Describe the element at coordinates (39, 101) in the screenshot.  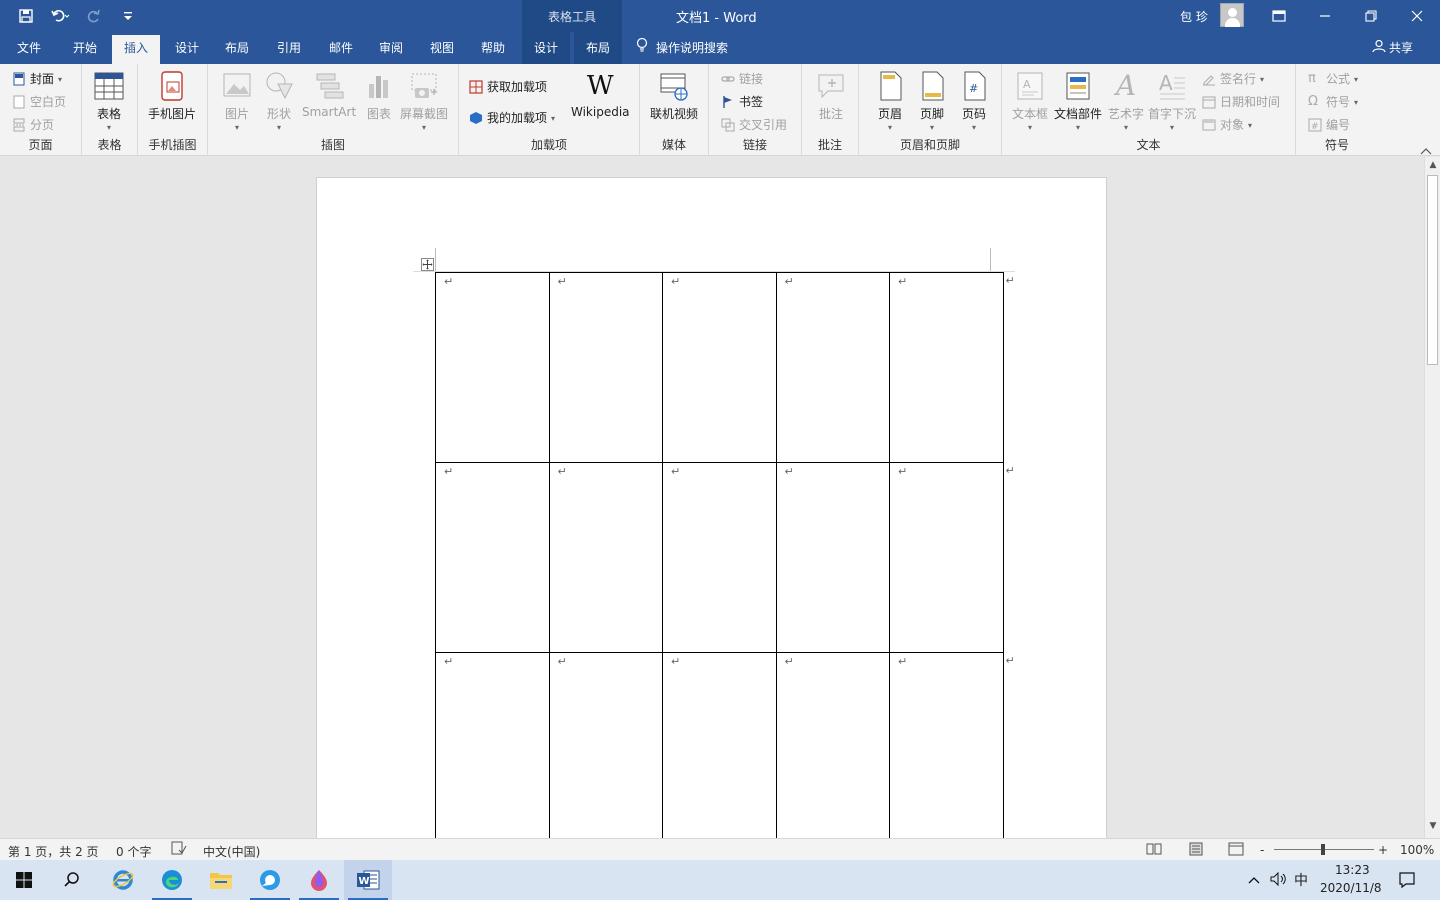
I see `blank-page-button: 空白页` at that location.